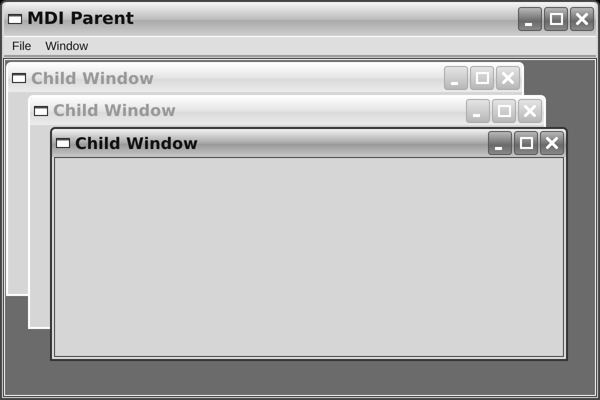 The height and width of the screenshot is (400, 600). What do you see at coordinates (66, 46) in the screenshot?
I see `menu-item: Window` at bounding box center [66, 46].